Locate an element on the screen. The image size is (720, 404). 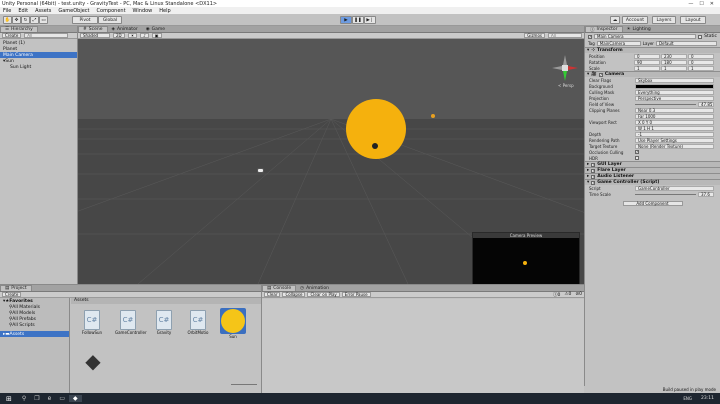
close-button: ✕ is located at coordinates (712, 4).